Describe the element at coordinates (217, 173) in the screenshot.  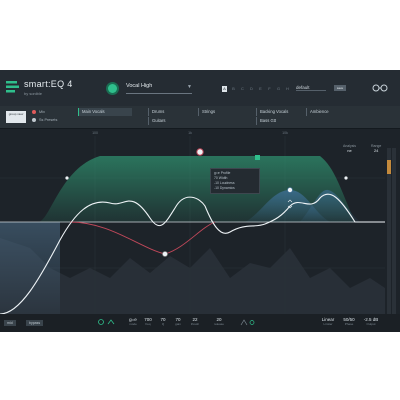
I see `menu-value: g=e` at that location.